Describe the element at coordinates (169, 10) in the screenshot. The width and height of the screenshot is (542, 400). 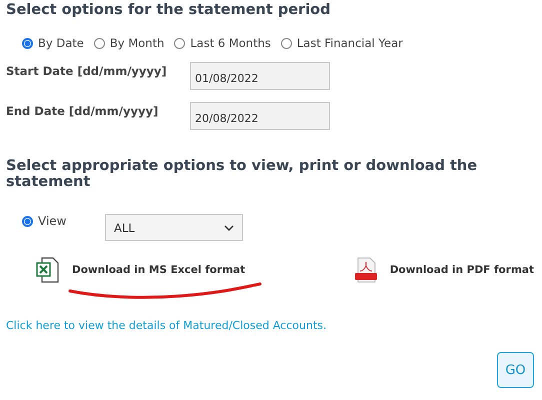
I see `section-heading: Select options for the statement period` at that location.